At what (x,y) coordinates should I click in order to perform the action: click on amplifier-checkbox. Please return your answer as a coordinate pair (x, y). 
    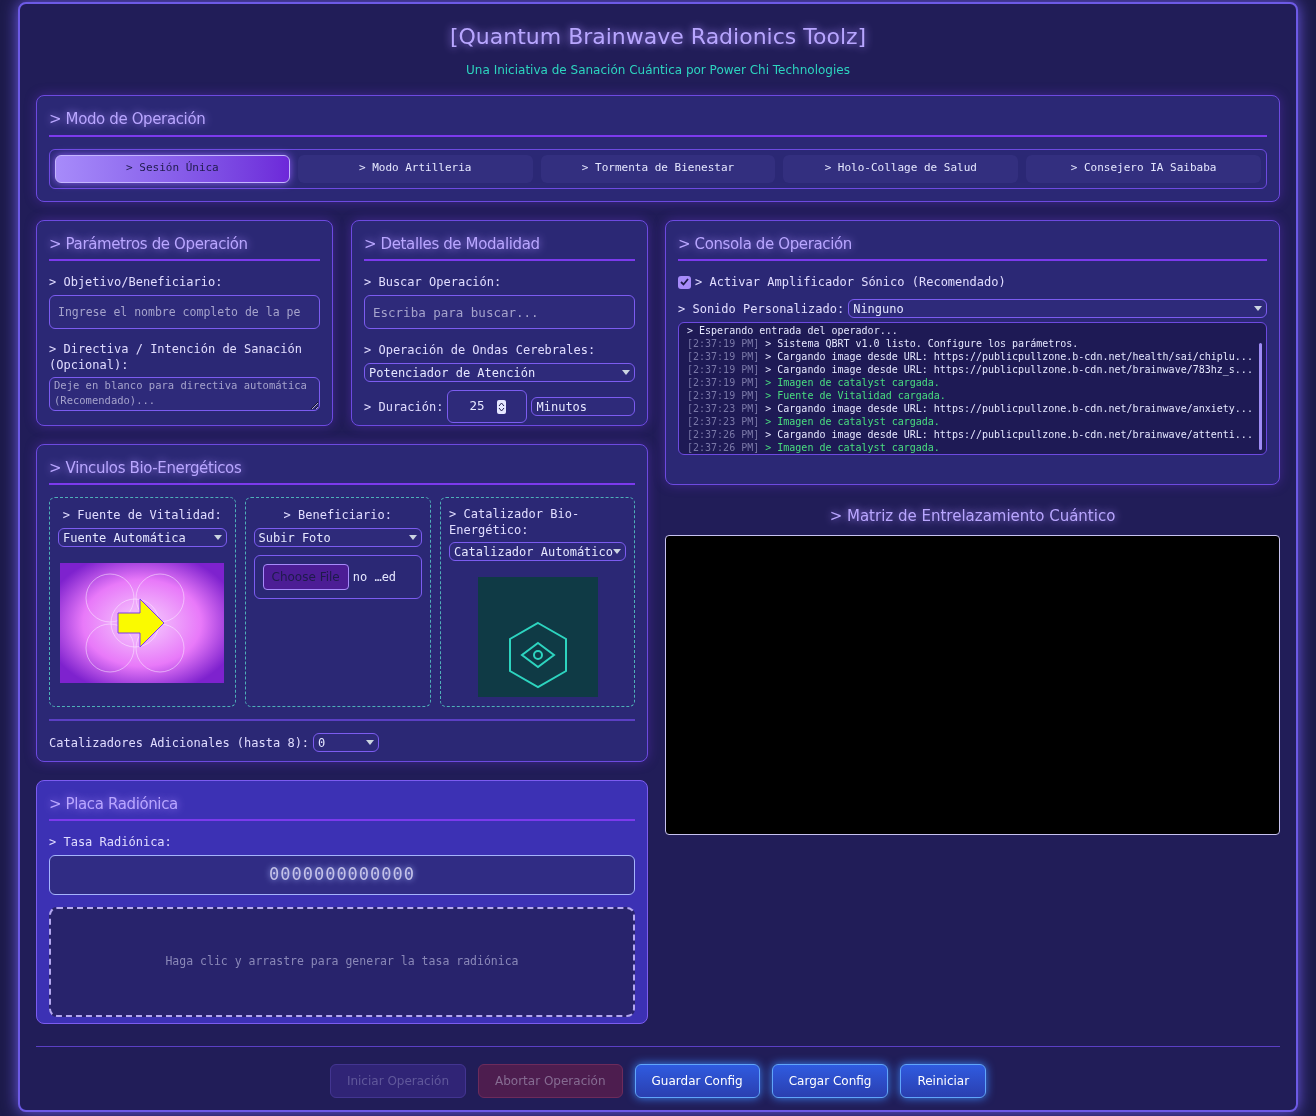
    Looking at the image, I should click on (684, 282).